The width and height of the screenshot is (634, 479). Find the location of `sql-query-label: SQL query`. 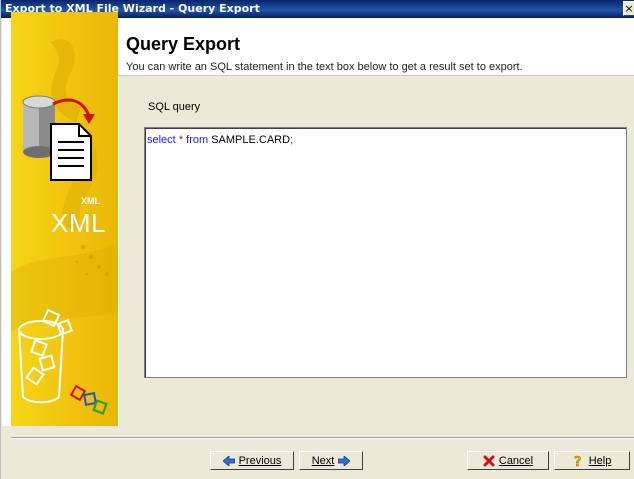

sql-query-label: SQL query is located at coordinates (174, 107).